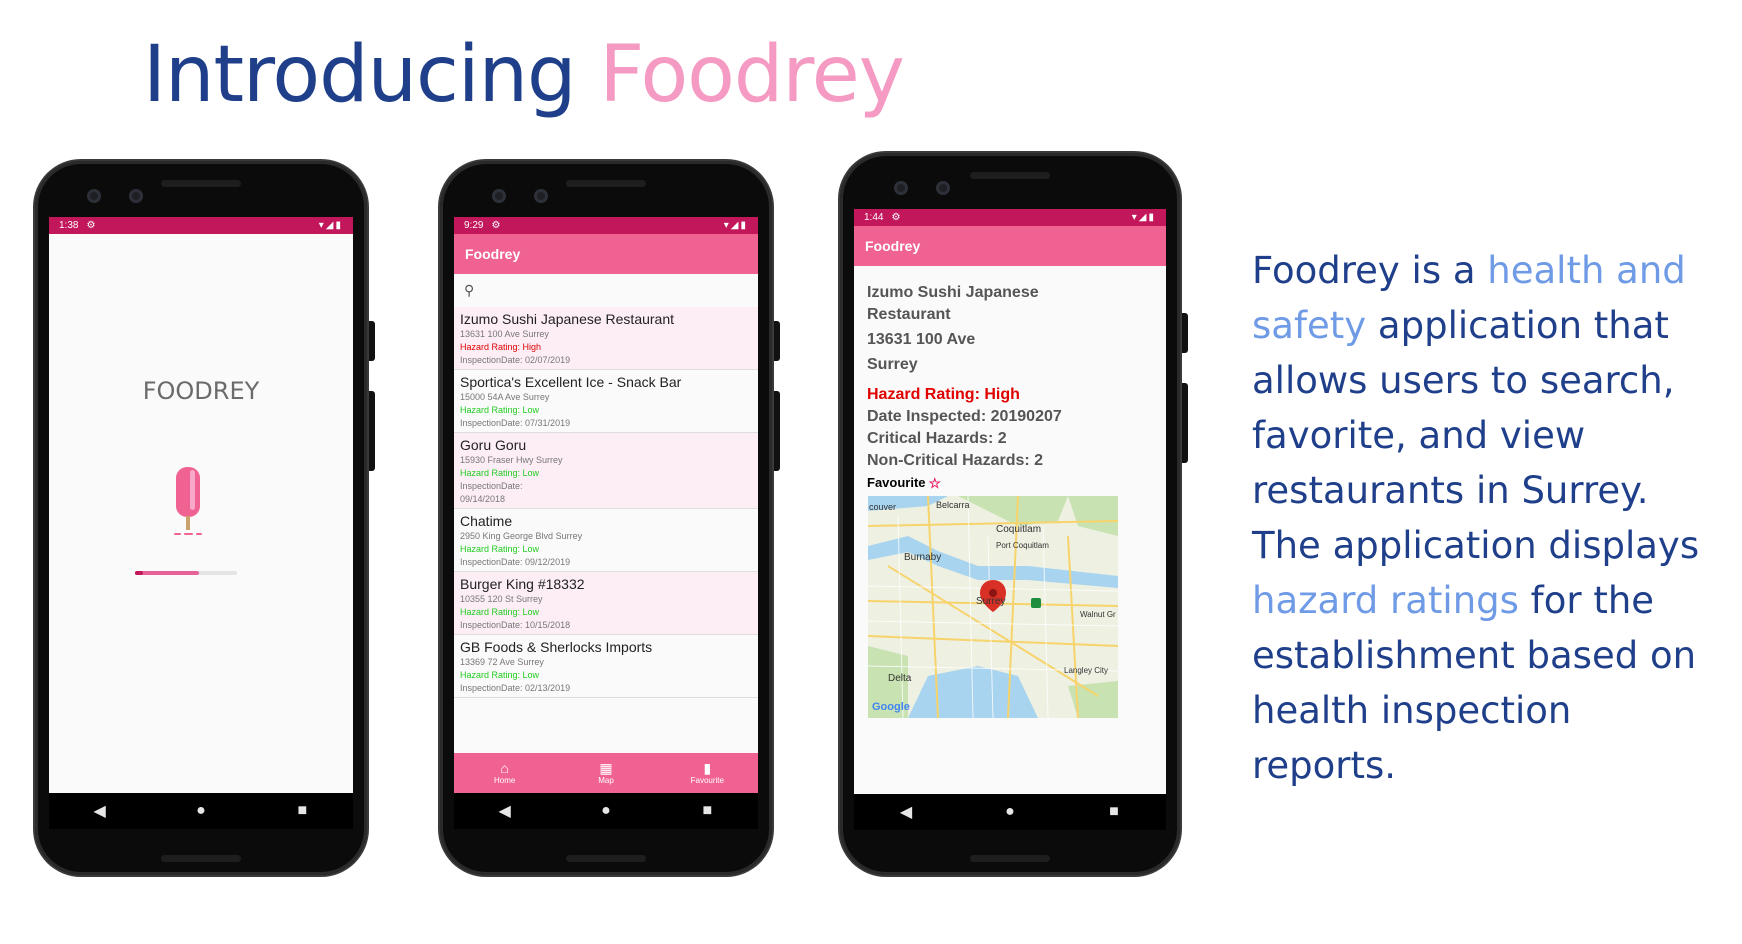 The image size is (1742, 944). Describe the element at coordinates (991, 601) in the screenshot. I see `map-label-surrey: Surrey` at that location.